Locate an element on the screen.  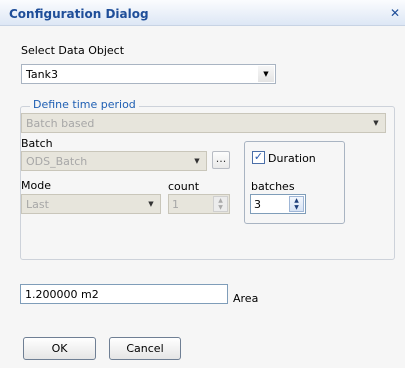
batches-label: batches is located at coordinates (273, 186).